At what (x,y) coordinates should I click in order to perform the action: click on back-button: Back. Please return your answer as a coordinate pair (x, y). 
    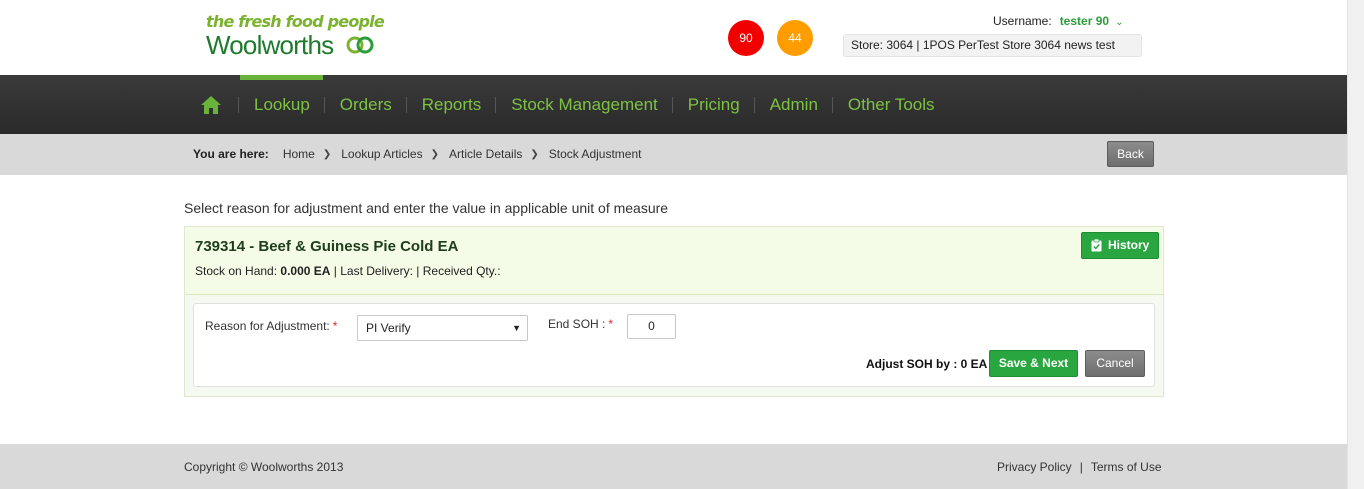
    Looking at the image, I should click on (1130, 154).